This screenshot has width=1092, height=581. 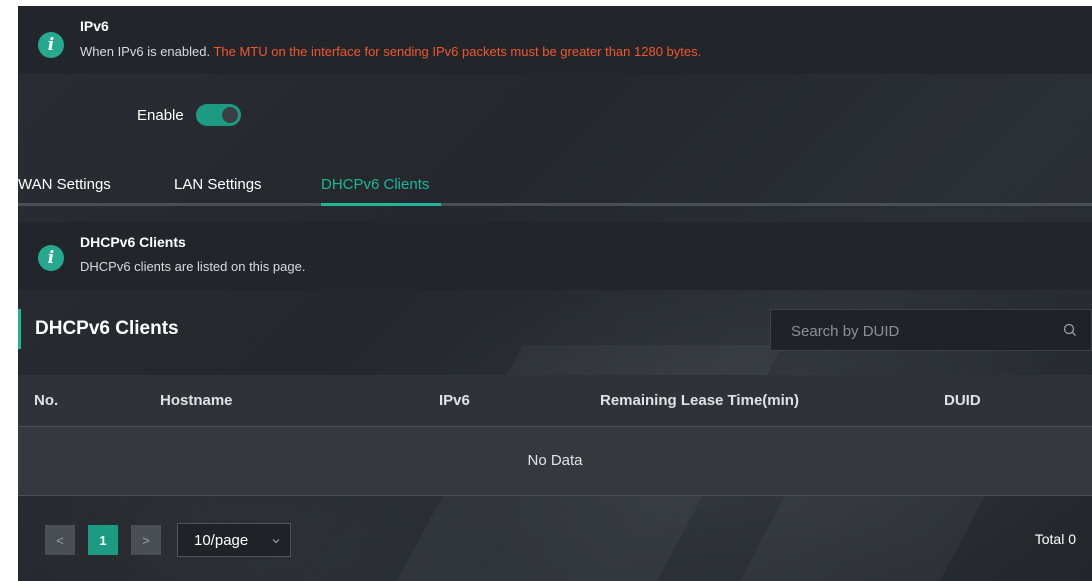 What do you see at coordinates (60, 540) in the screenshot?
I see `prev-page-button: <` at bounding box center [60, 540].